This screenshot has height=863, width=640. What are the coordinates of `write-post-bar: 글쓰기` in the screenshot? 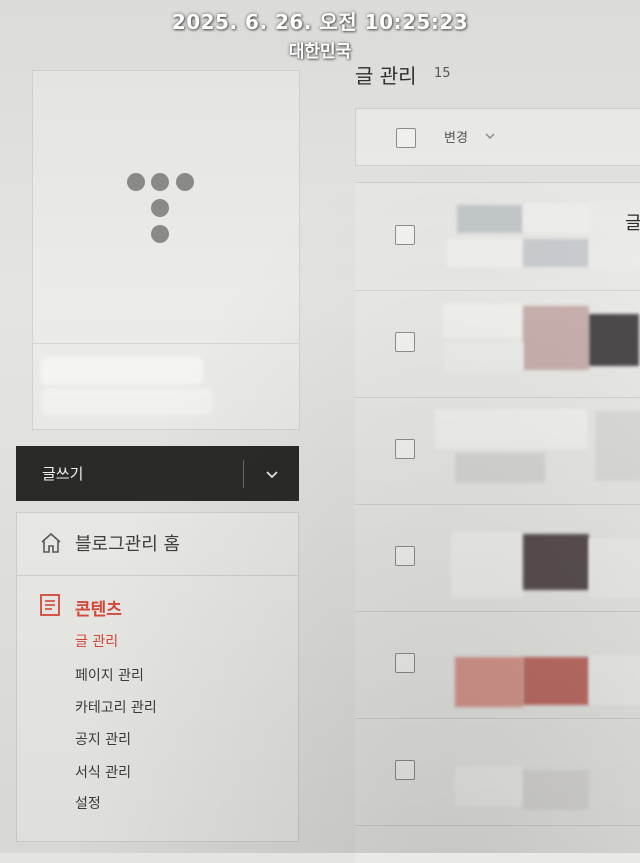 It's located at (157, 473).